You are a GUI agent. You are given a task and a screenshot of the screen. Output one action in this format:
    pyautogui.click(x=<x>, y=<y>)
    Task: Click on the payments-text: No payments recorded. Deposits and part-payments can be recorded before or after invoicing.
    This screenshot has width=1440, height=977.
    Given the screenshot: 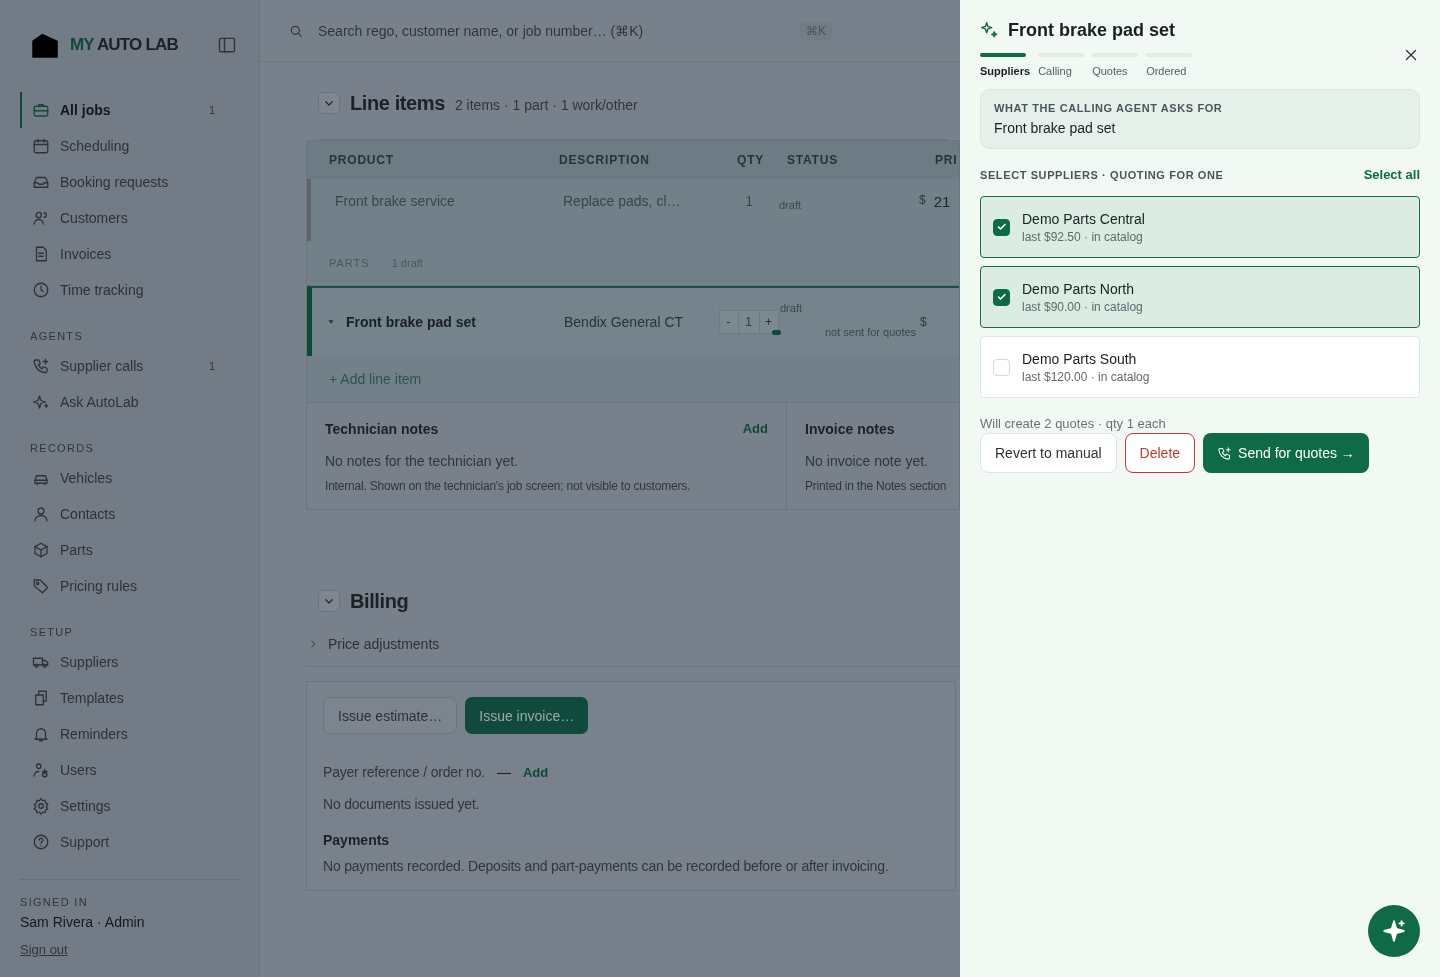 What is the action you would take?
    pyautogui.click(x=606, y=866)
    